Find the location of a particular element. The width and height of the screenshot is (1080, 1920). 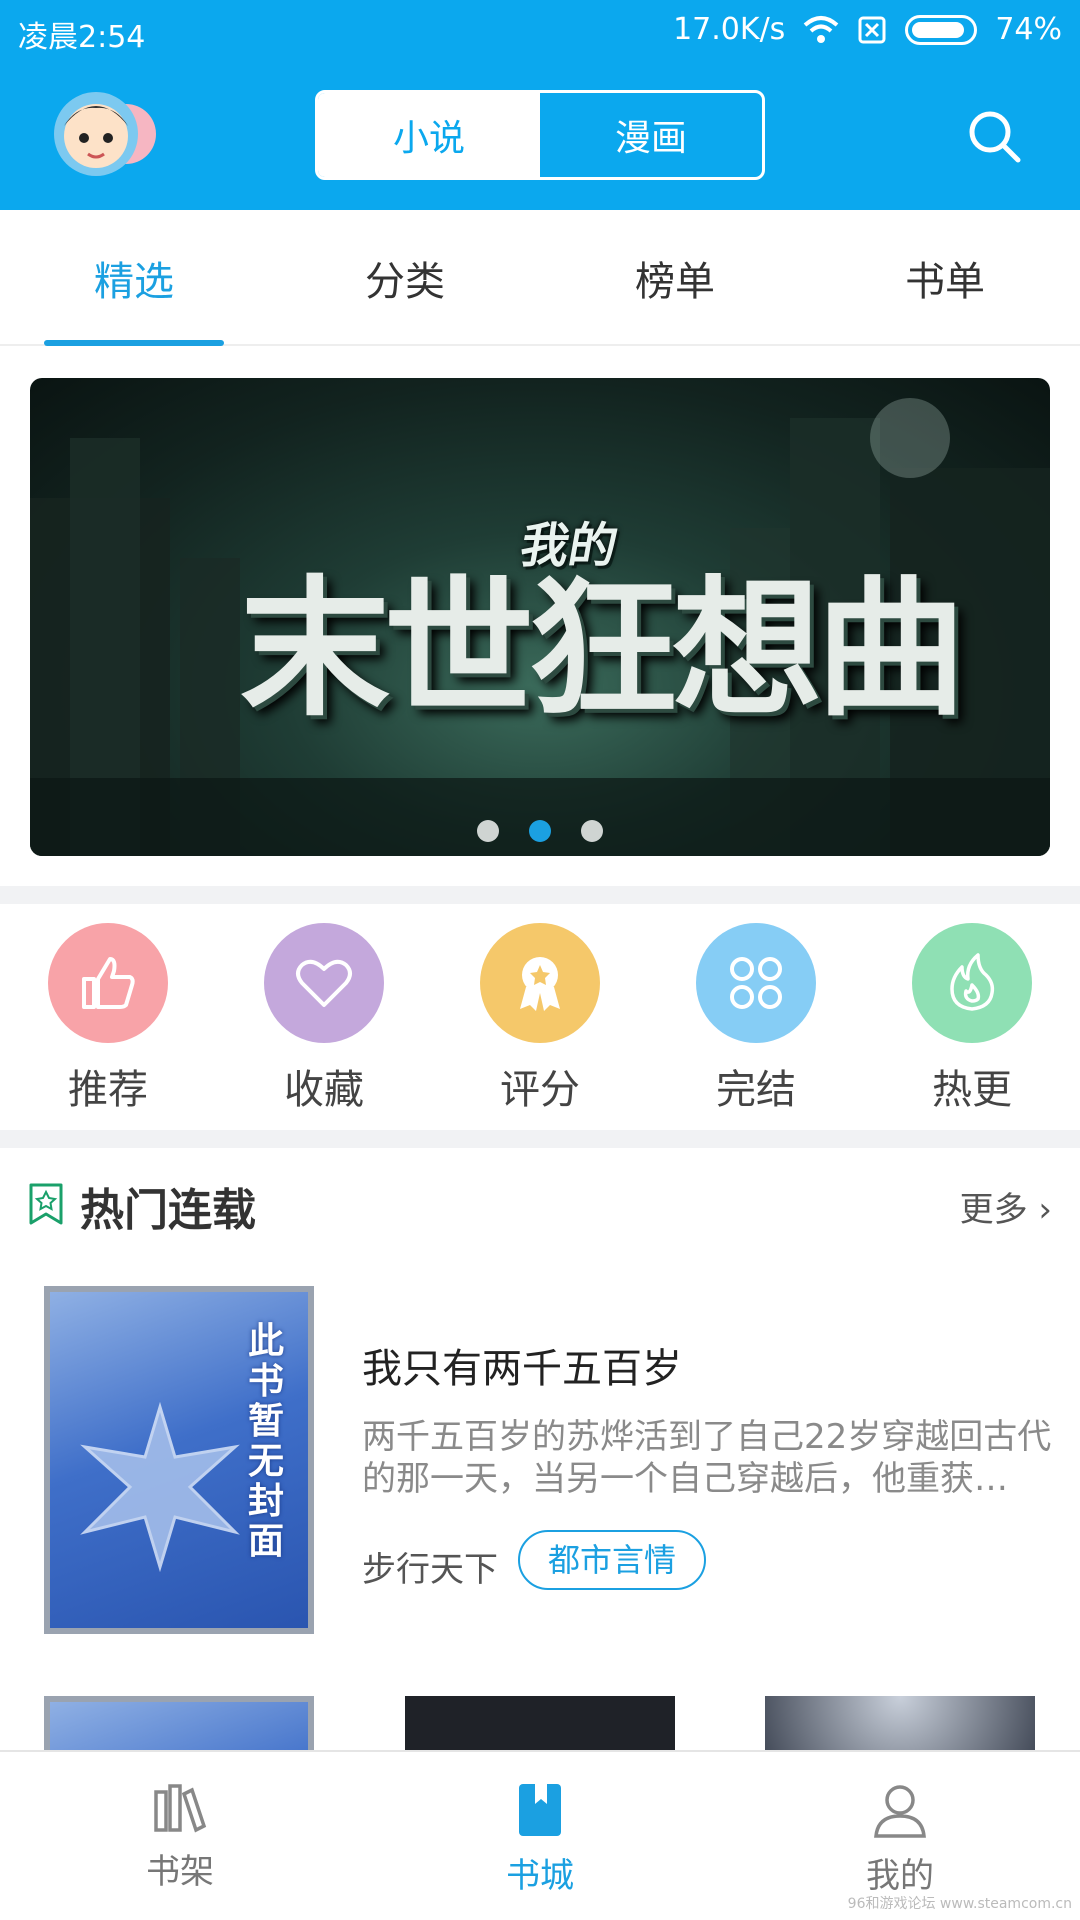

clover-icon is located at coordinates (756, 983).